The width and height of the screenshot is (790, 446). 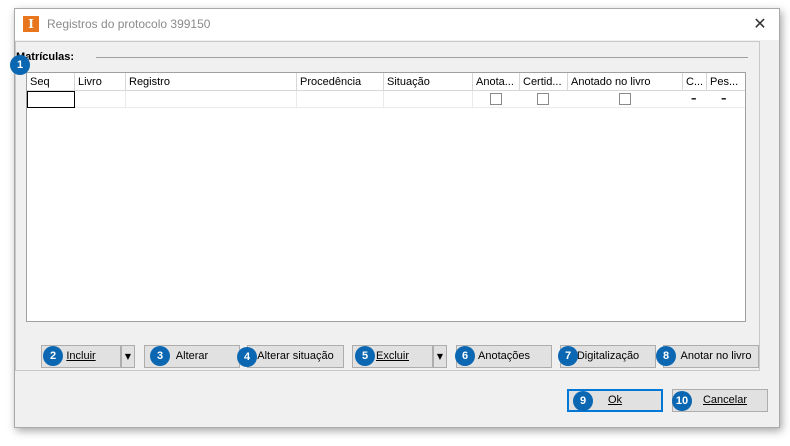 I want to click on column-header-livro: Livro, so click(x=100, y=82).